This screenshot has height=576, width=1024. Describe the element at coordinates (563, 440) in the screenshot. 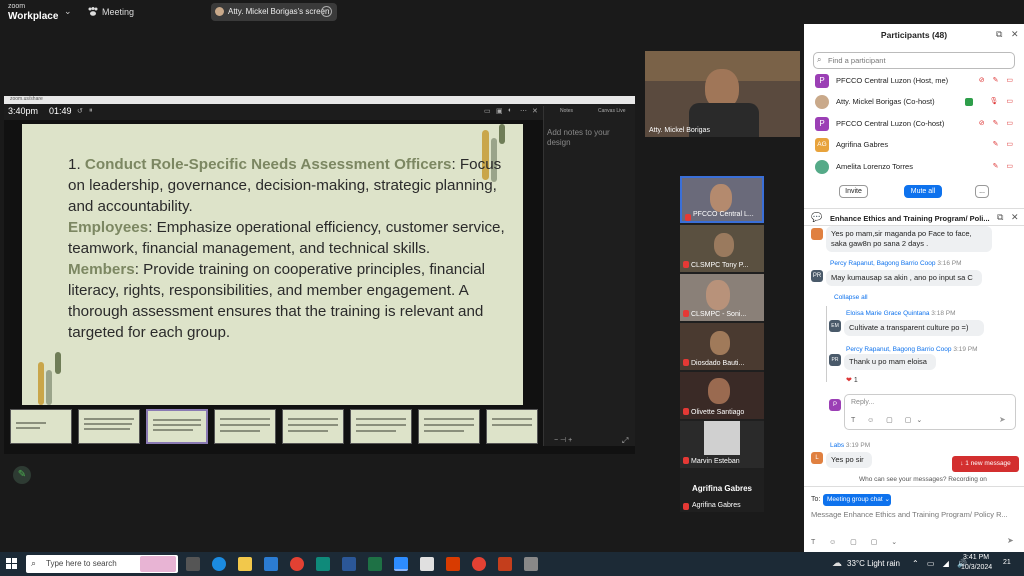

I see `zoom-controls: − ⊣ +` at that location.